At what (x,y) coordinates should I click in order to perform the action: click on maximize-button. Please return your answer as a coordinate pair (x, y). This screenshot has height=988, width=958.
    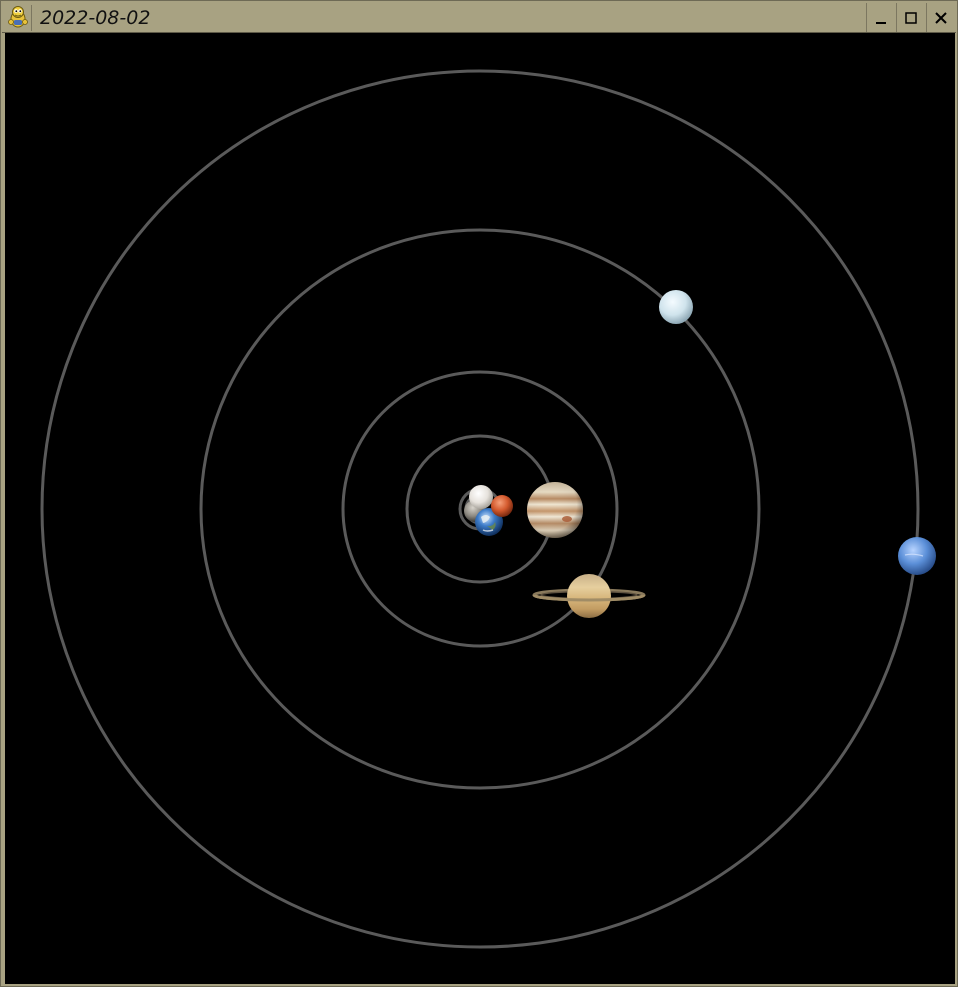
    Looking at the image, I should click on (910, 17).